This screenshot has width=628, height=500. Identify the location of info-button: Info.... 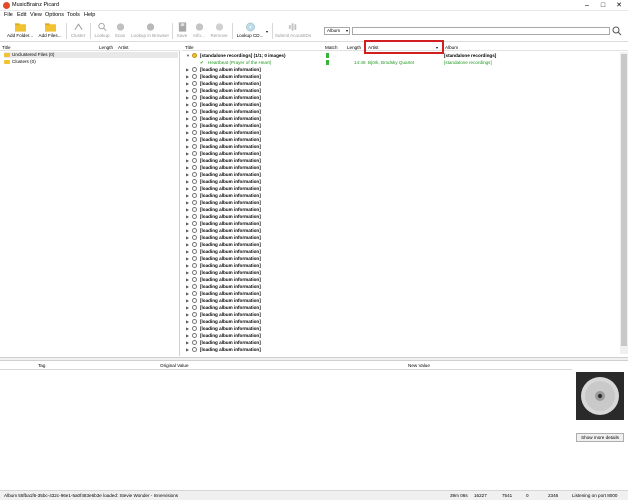
(199, 31).